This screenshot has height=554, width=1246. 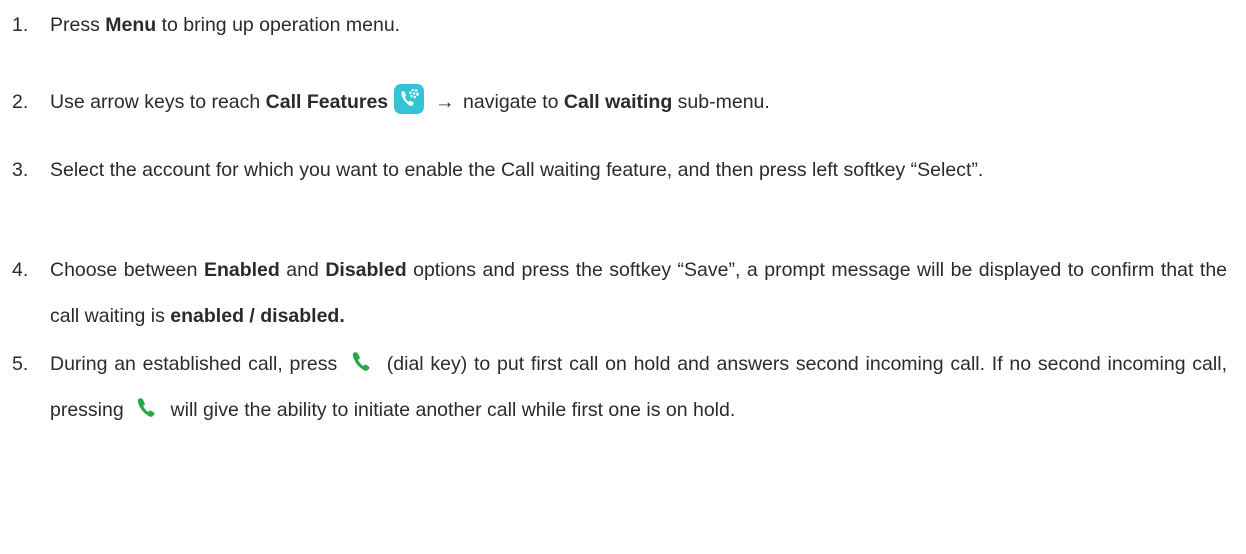 What do you see at coordinates (327, 102) in the screenshot?
I see `call-features-label: Call Features` at bounding box center [327, 102].